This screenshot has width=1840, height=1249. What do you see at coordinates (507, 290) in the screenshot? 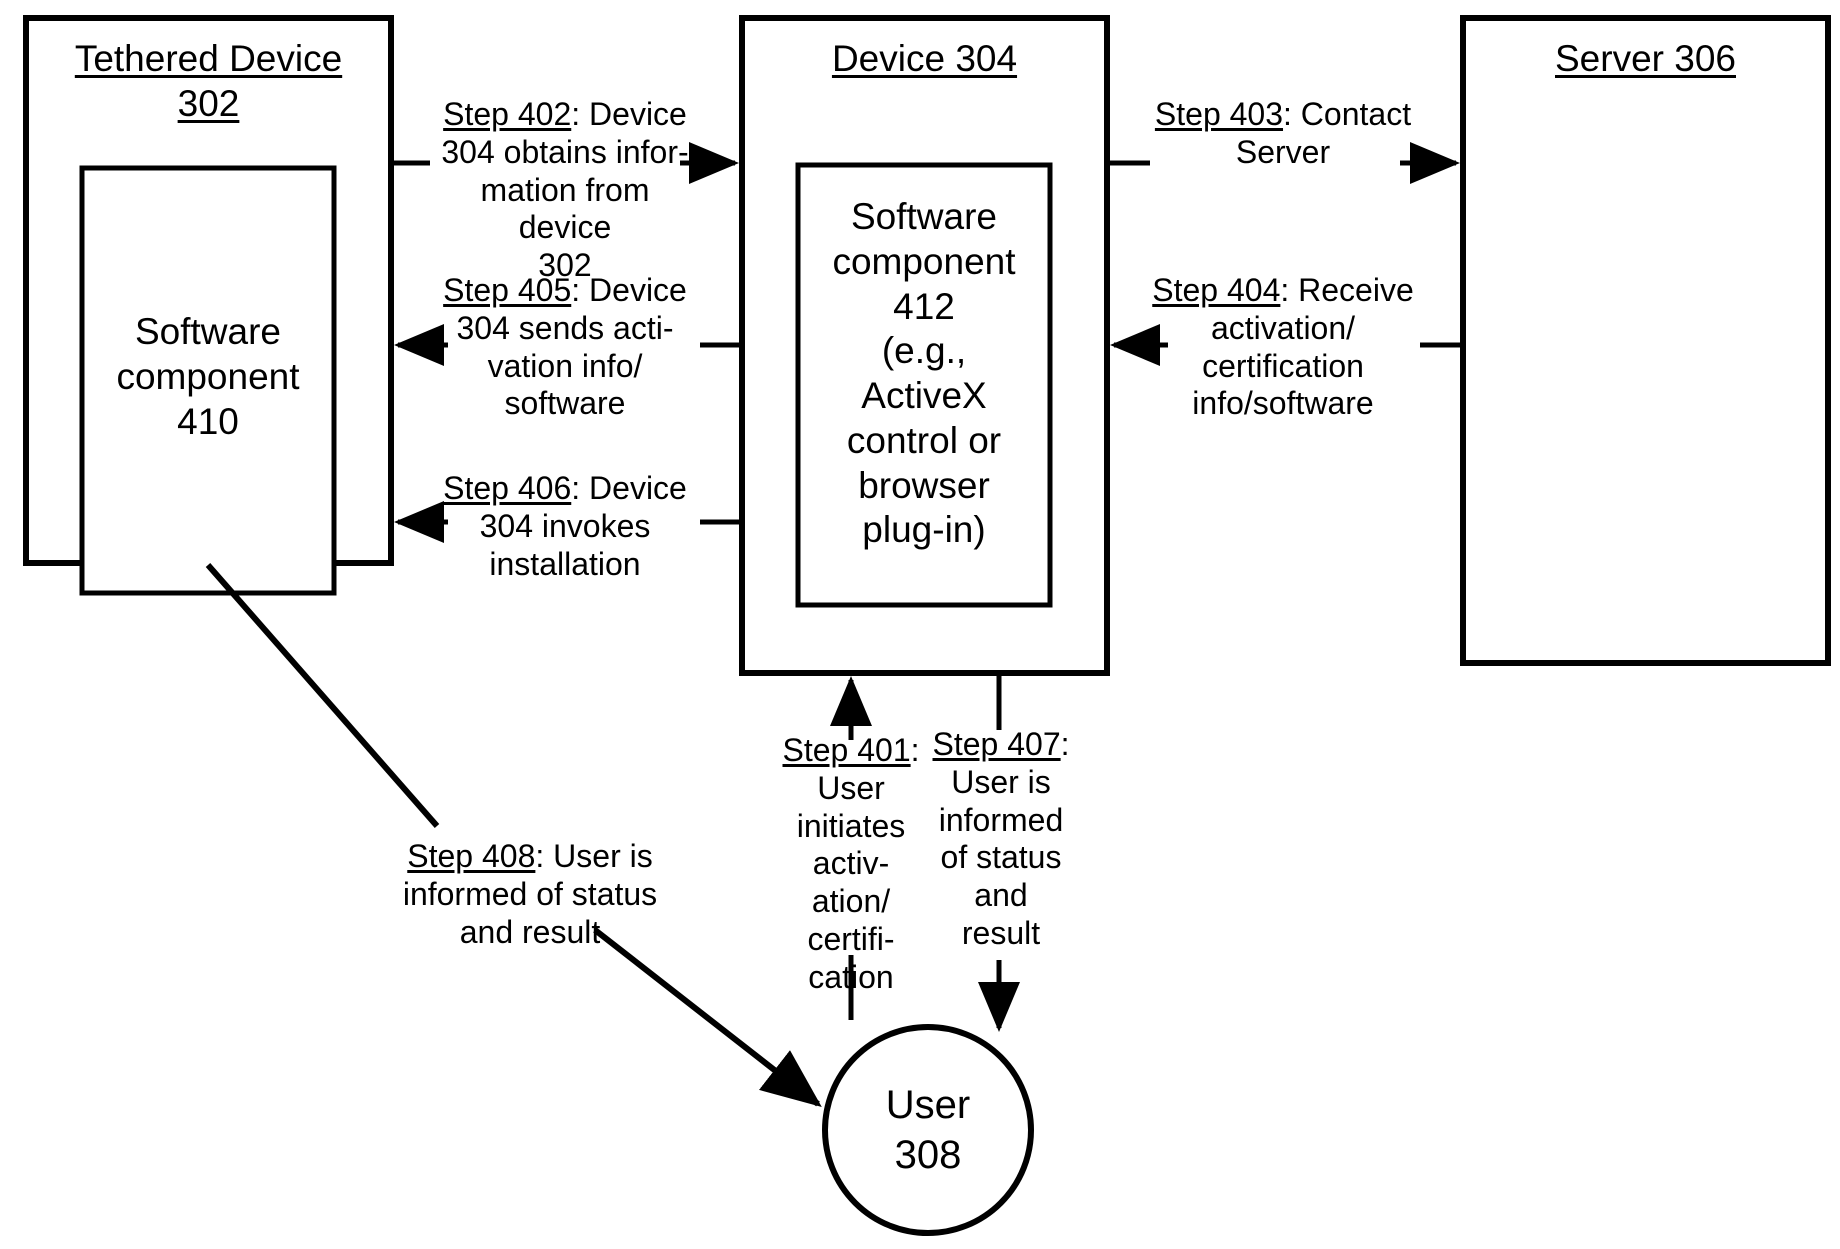
I see `step-405-id: Step 405` at bounding box center [507, 290].